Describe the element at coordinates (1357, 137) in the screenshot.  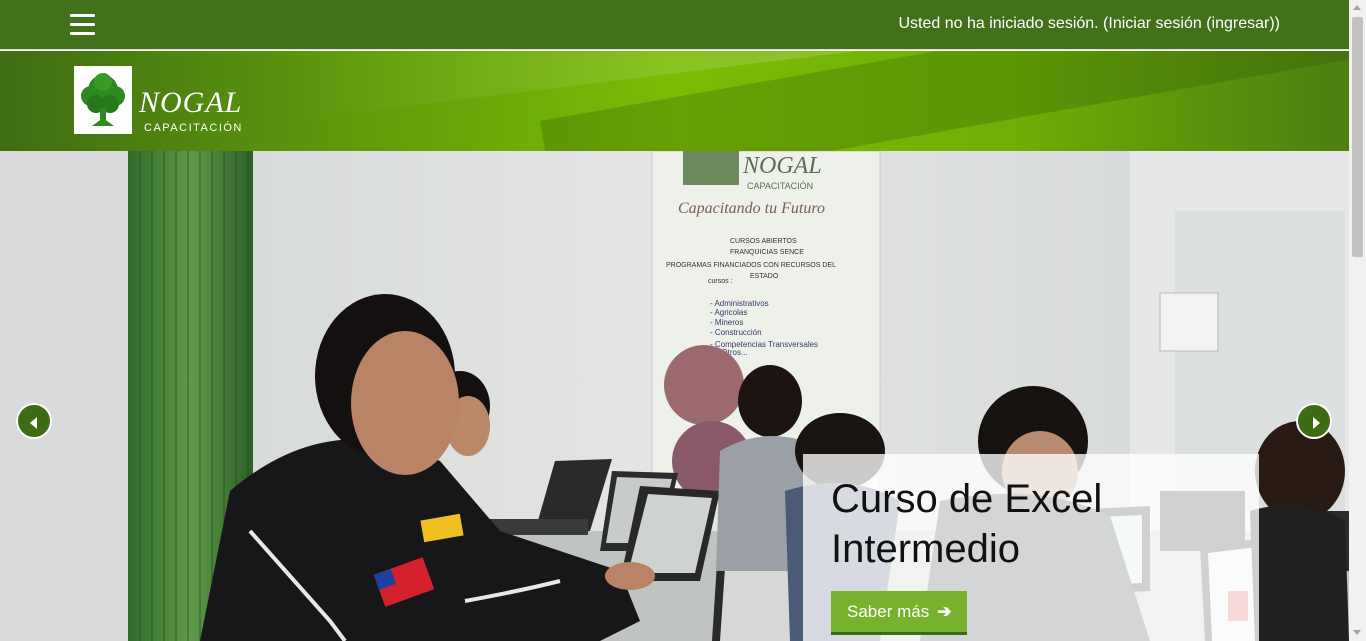
I see `scroll-thumb` at that location.